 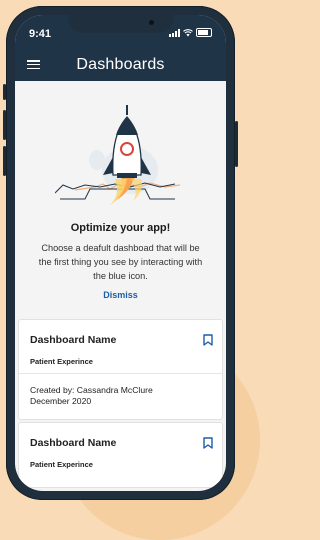 I want to click on dismiss-button: Dismiss, so click(x=120, y=295).